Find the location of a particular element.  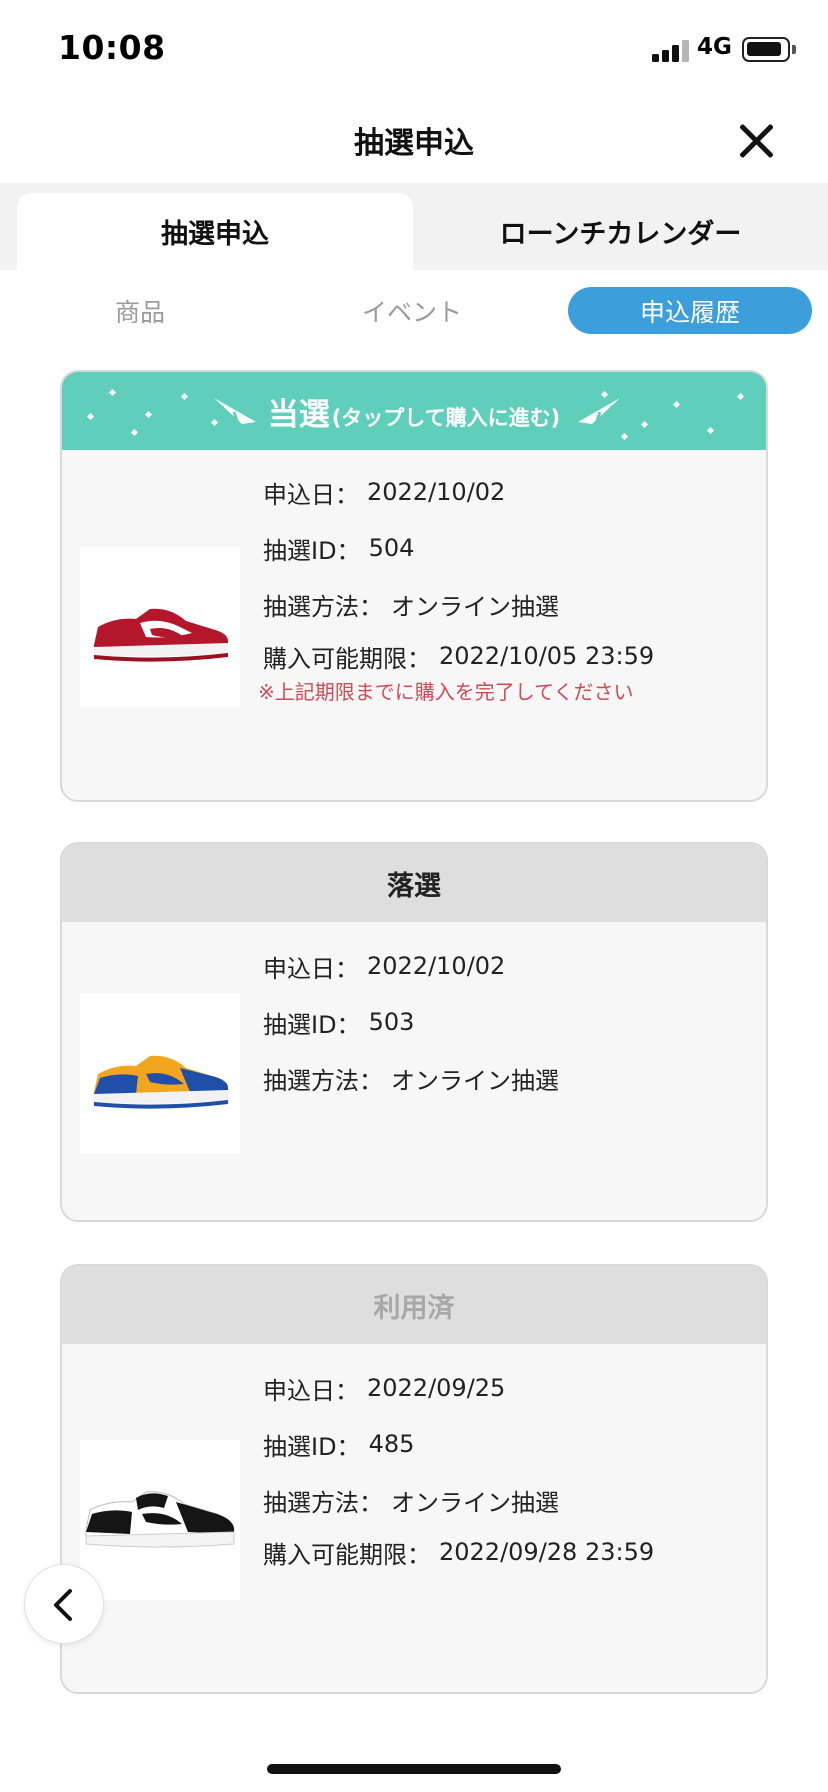

lost-status-label: 落選 is located at coordinates (414, 883).